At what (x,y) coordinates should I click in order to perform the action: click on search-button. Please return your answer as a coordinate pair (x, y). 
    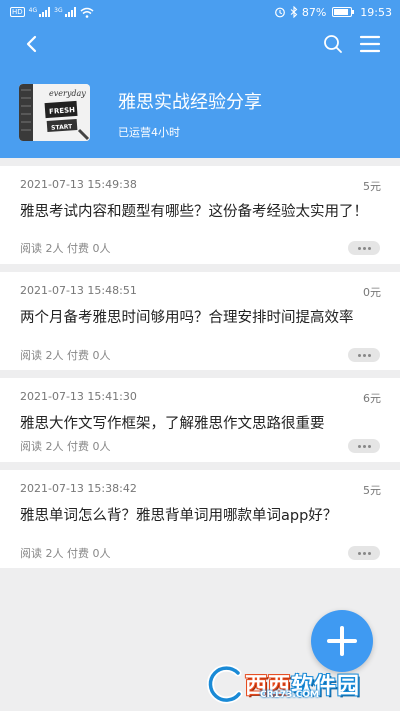
    Looking at the image, I should click on (333, 44).